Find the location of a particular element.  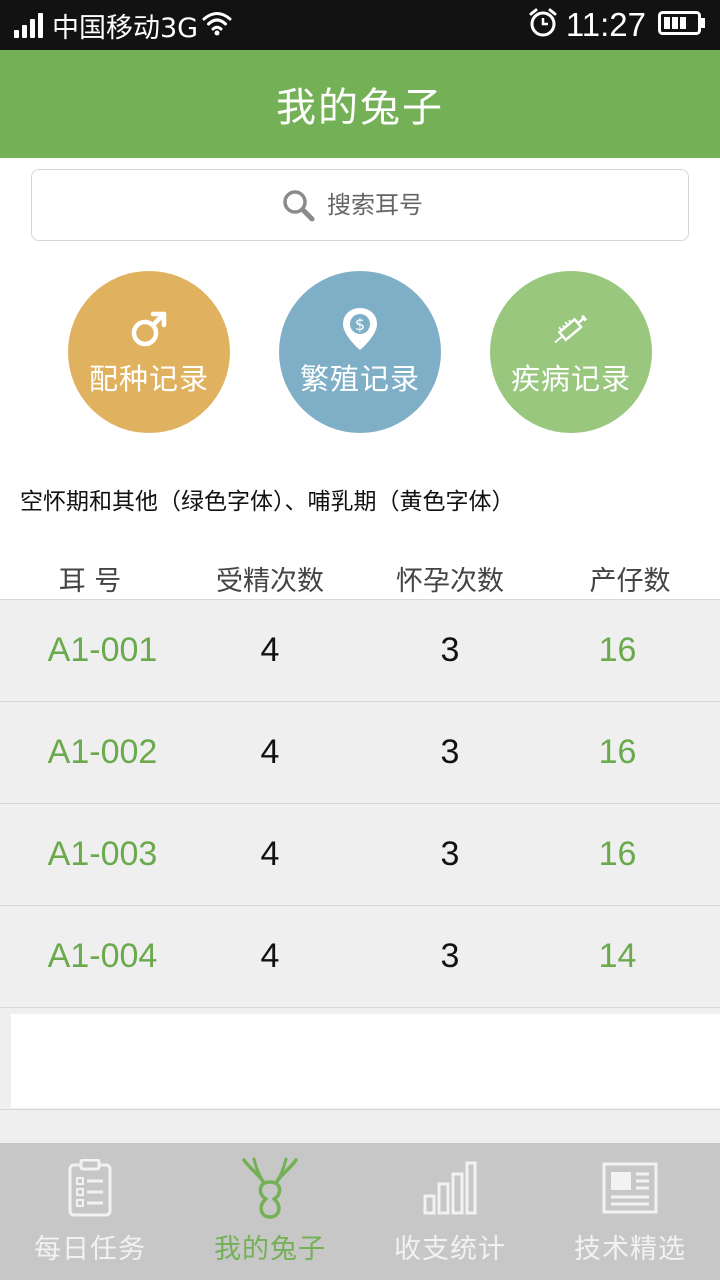

litter-count: 14 is located at coordinates (617, 956).